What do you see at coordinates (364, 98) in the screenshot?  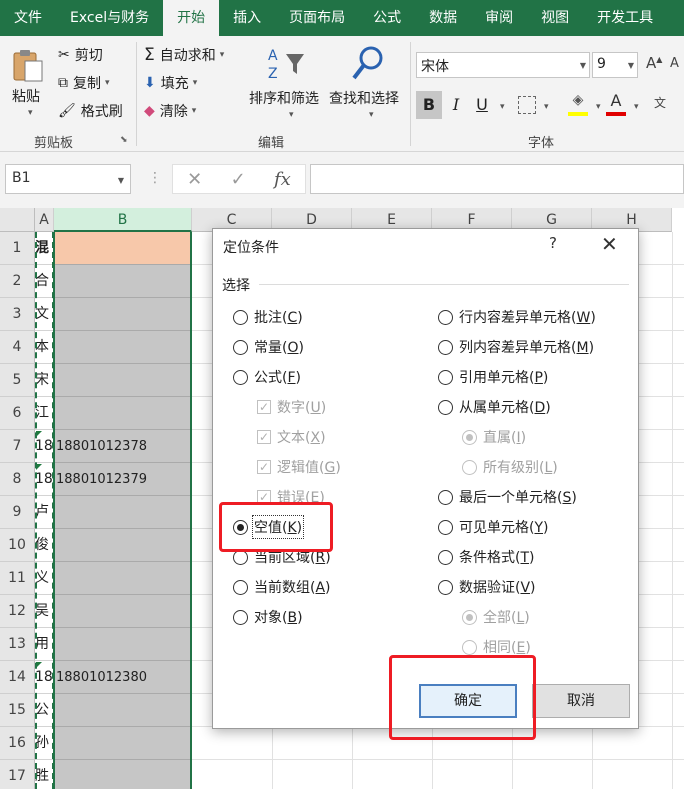 I see `find-select-button: 查找和选择` at bounding box center [364, 98].